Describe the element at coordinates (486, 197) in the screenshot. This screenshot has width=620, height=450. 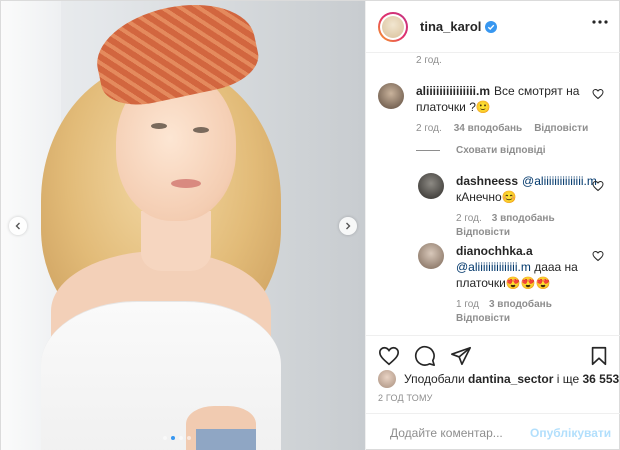
I see `reply-text: кАнечно😊` at that location.